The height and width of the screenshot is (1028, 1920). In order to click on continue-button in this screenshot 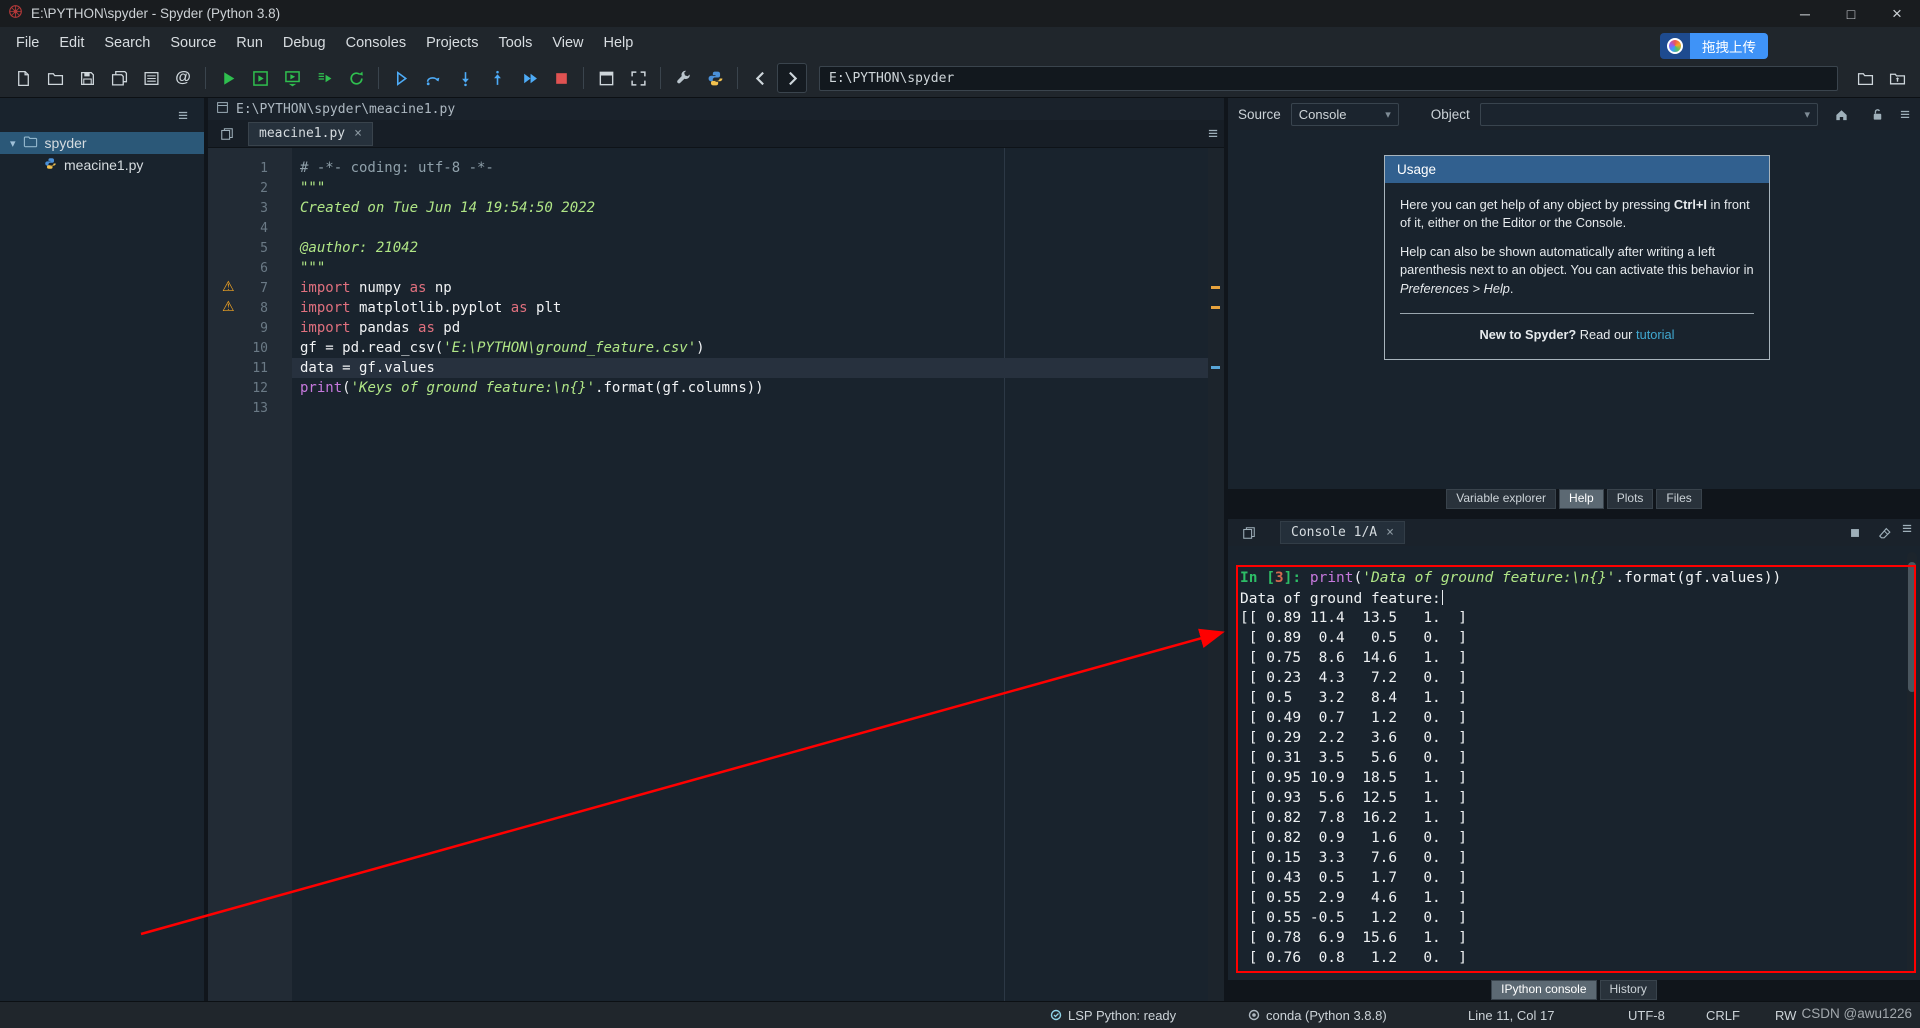, I will do `click(529, 78)`.